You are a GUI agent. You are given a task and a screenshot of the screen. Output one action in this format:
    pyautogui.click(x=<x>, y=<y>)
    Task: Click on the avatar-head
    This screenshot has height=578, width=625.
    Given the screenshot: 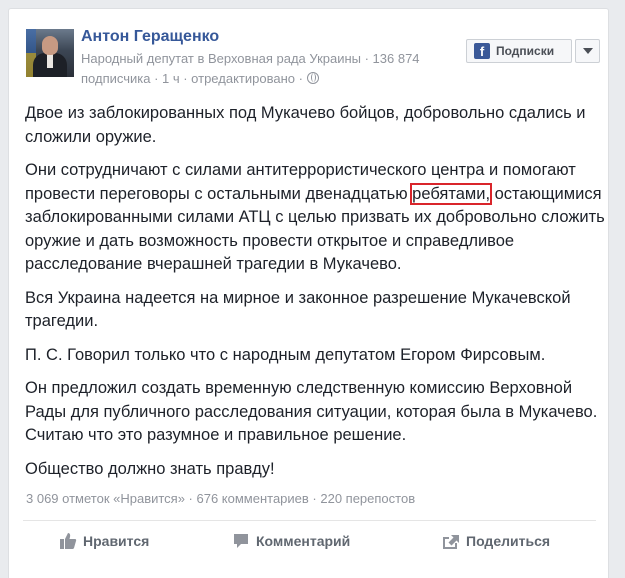 What is the action you would take?
    pyautogui.click(x=50, y=45)
    